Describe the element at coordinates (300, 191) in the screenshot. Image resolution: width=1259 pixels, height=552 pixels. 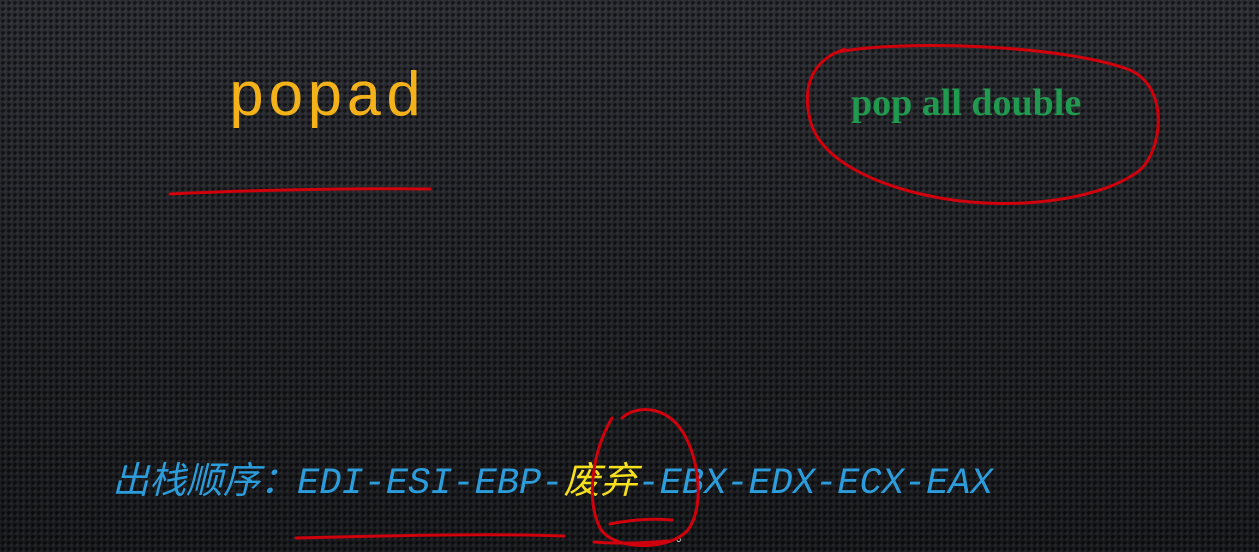
I see `title-underline-stroke` at that location.